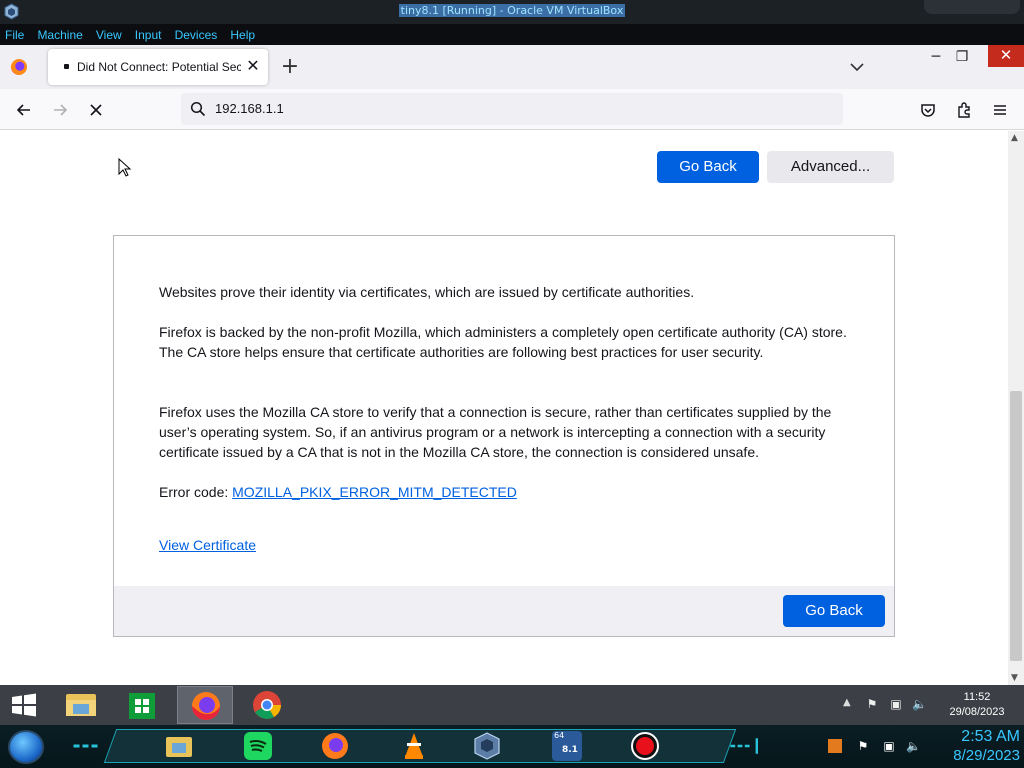 The width and height of the screenshot is (1024, 768). I want to click on forward-arrow-icon, so click(61, 110).